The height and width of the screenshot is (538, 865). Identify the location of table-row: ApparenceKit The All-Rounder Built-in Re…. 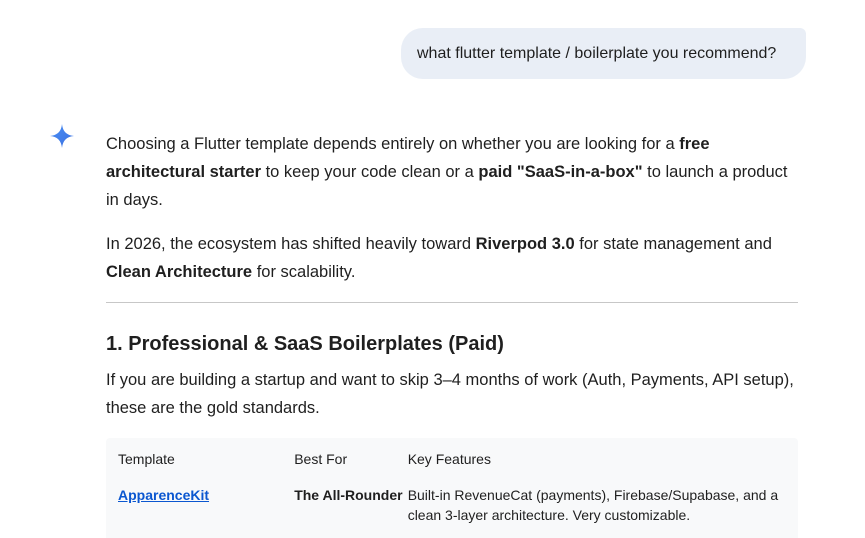
(452, 505).